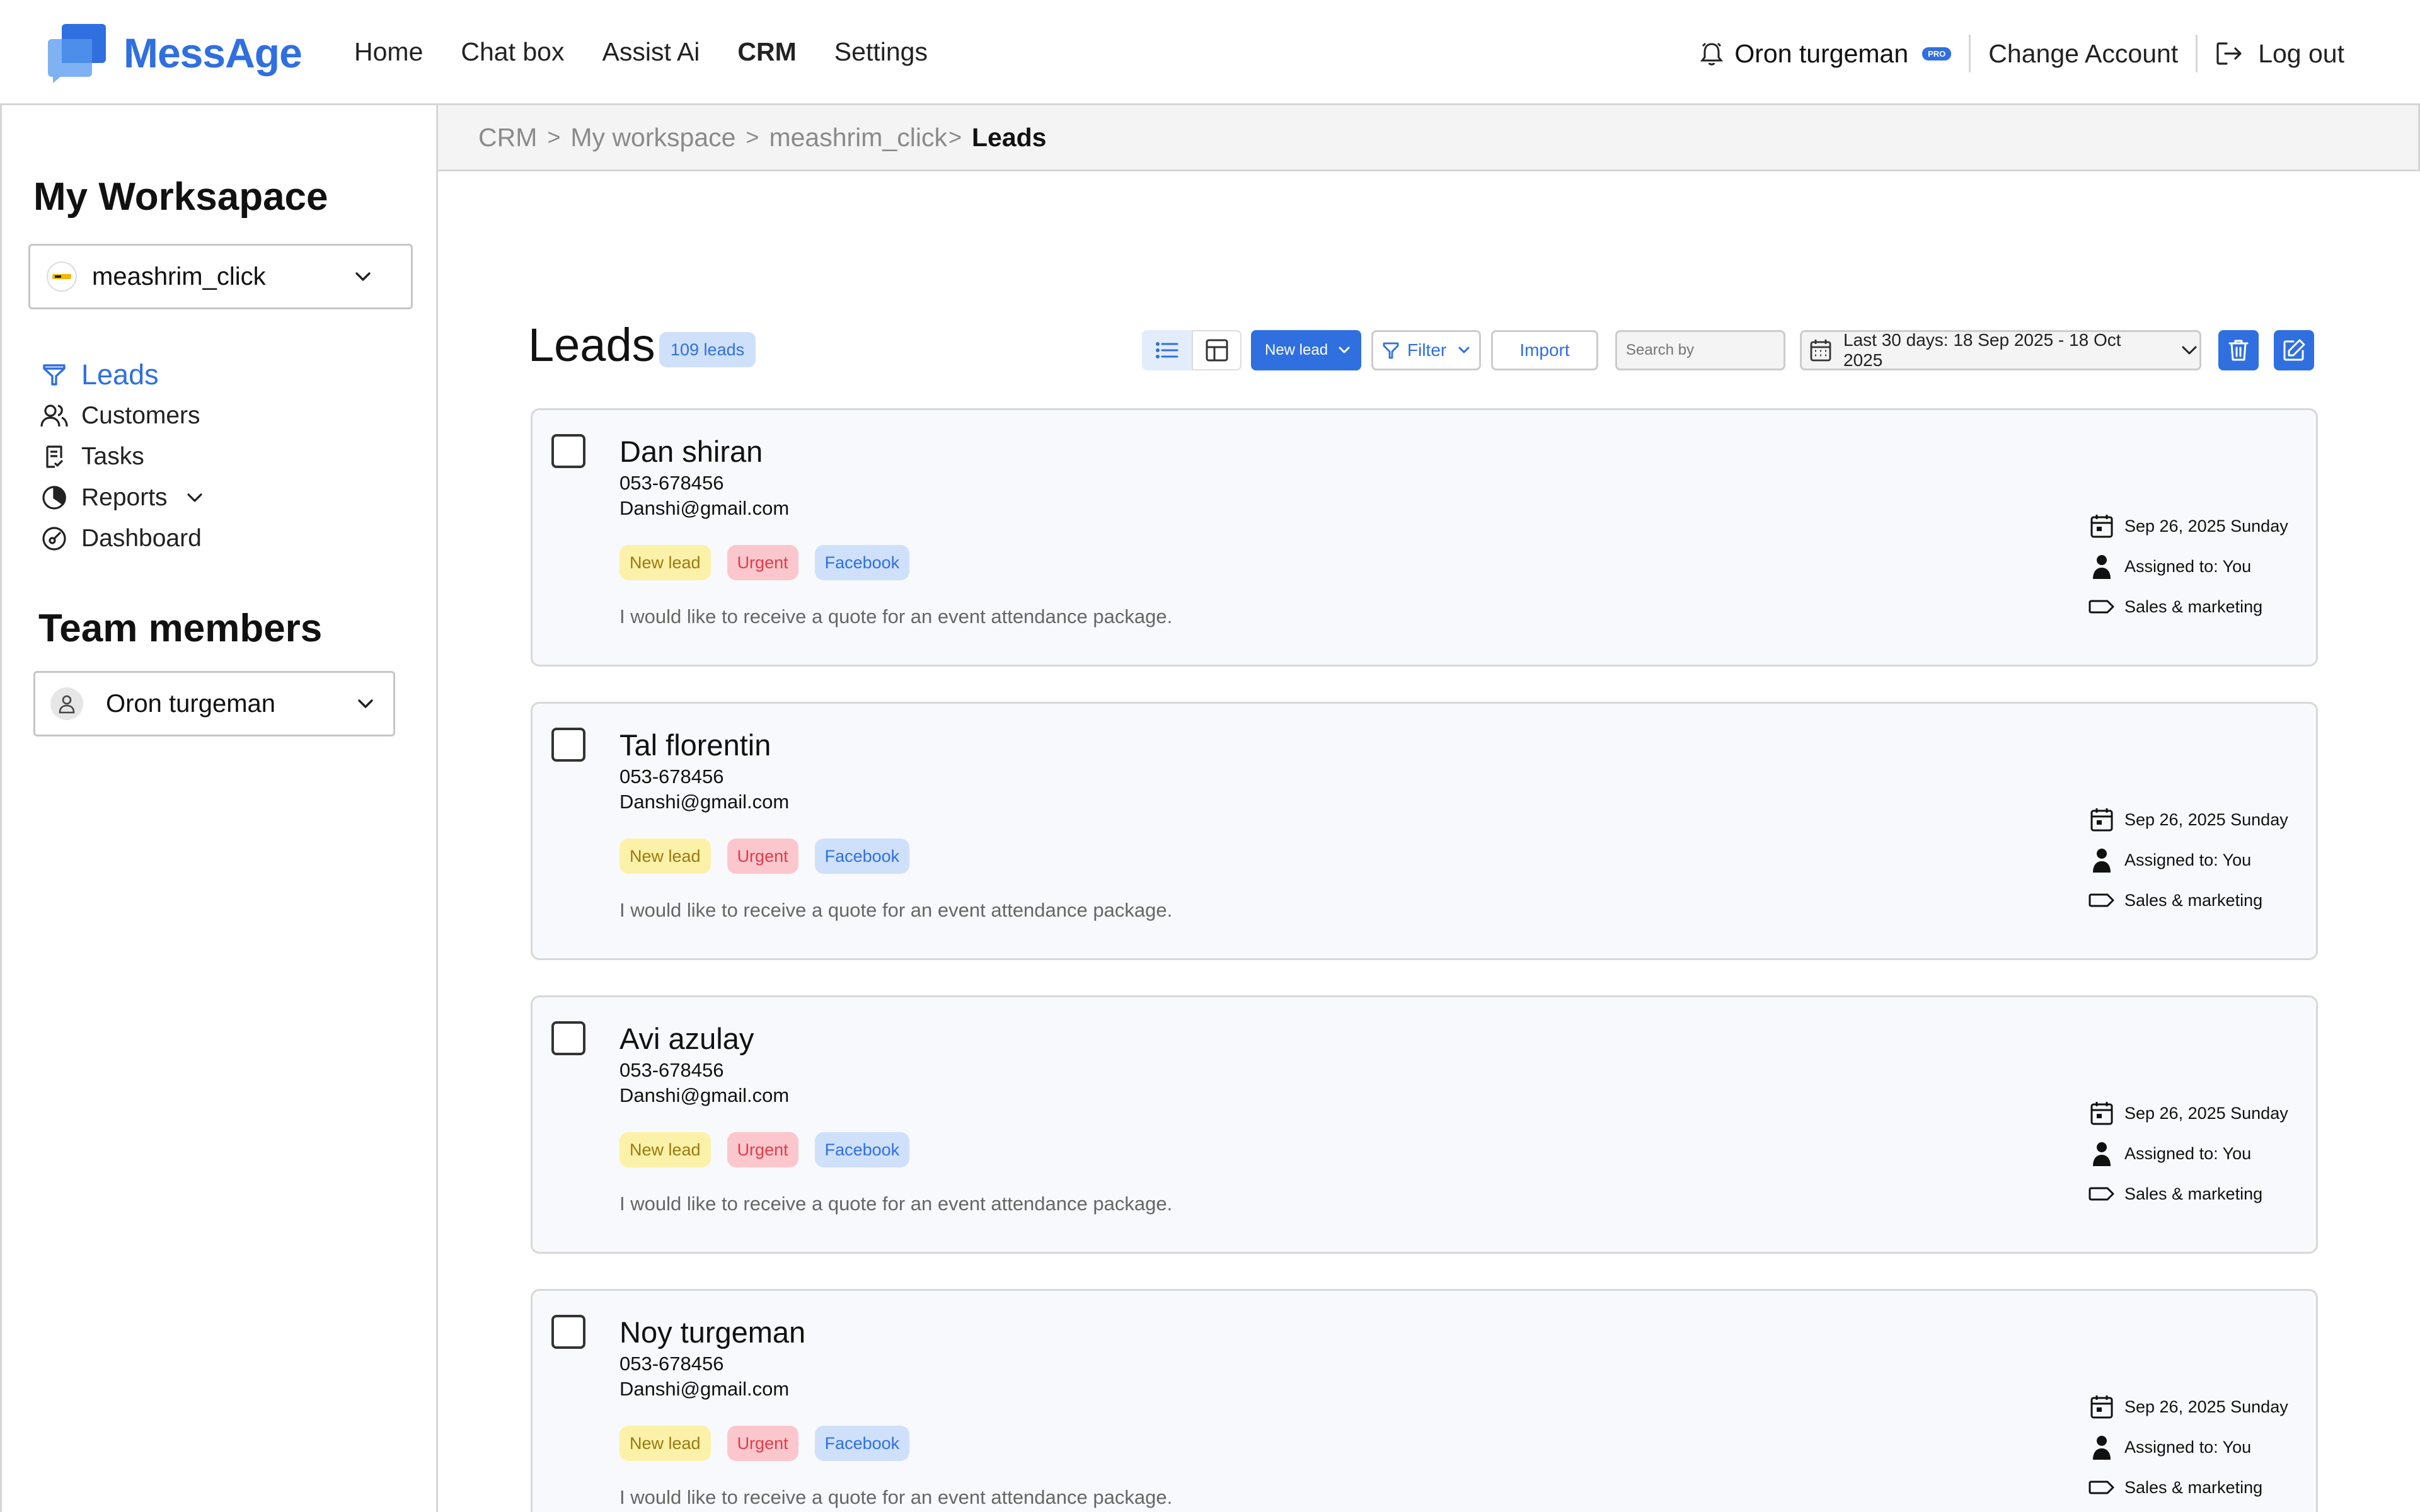 The image size is (2420, 1512). I want to click on delete-button, so click(2238, 350).